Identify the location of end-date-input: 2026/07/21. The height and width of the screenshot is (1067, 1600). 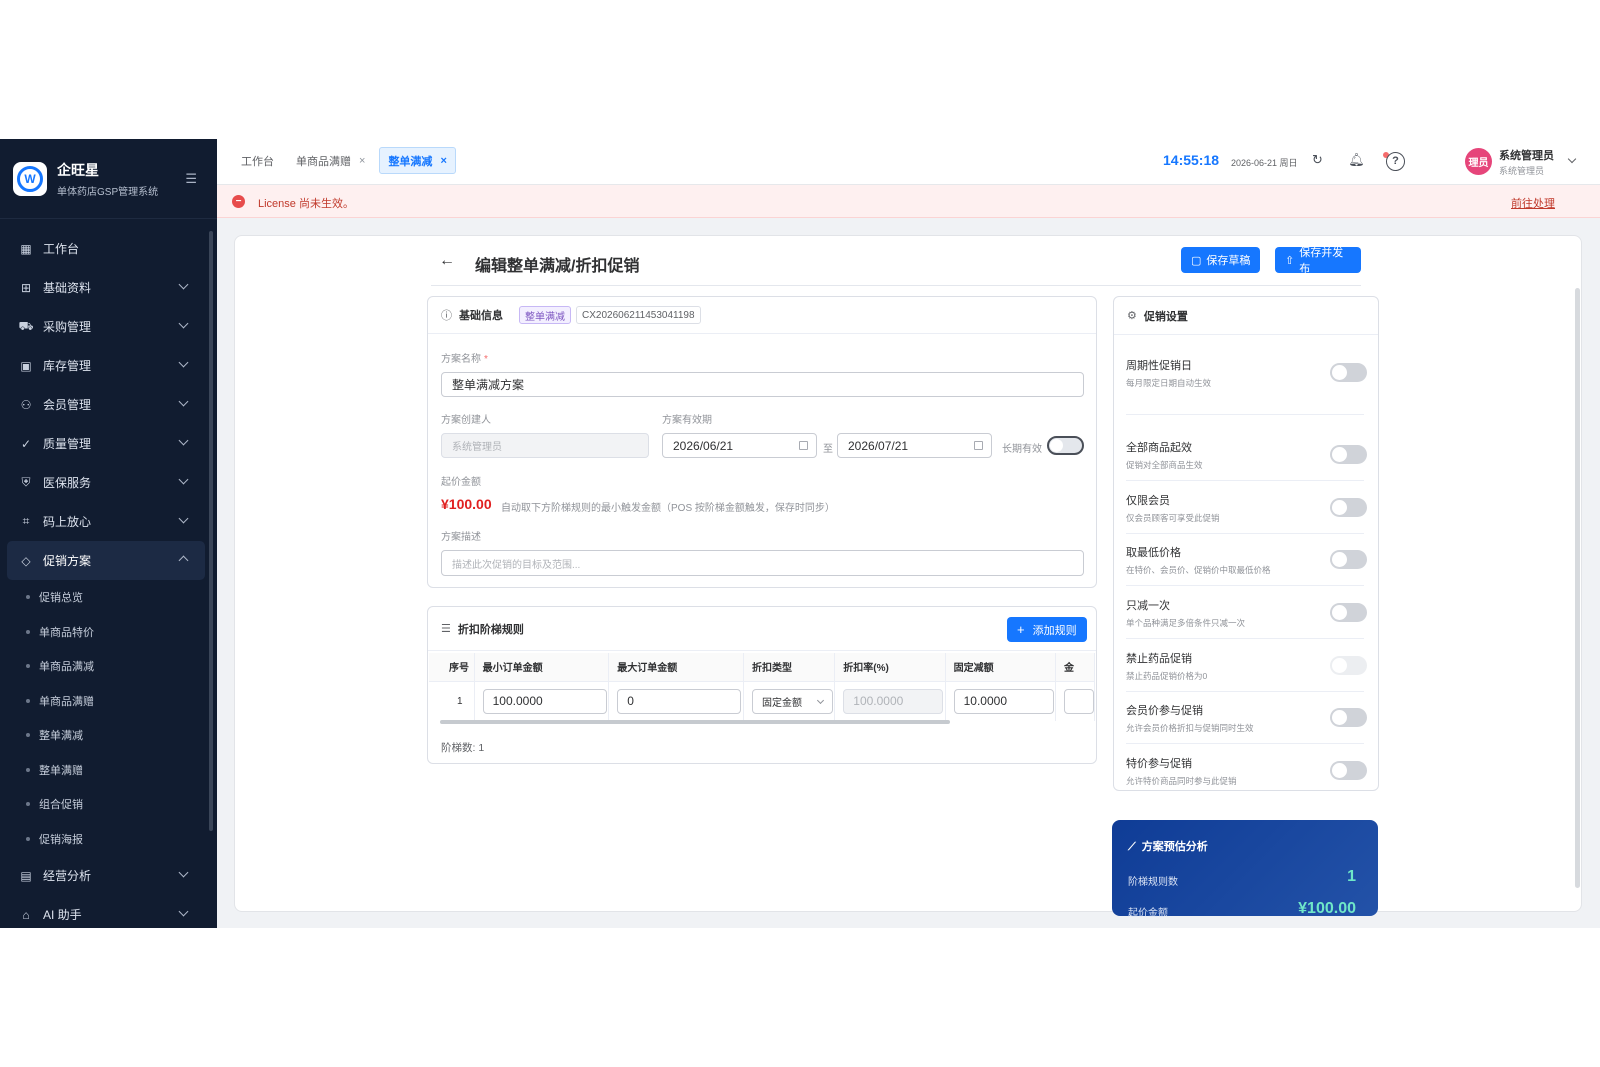
(914, 445).